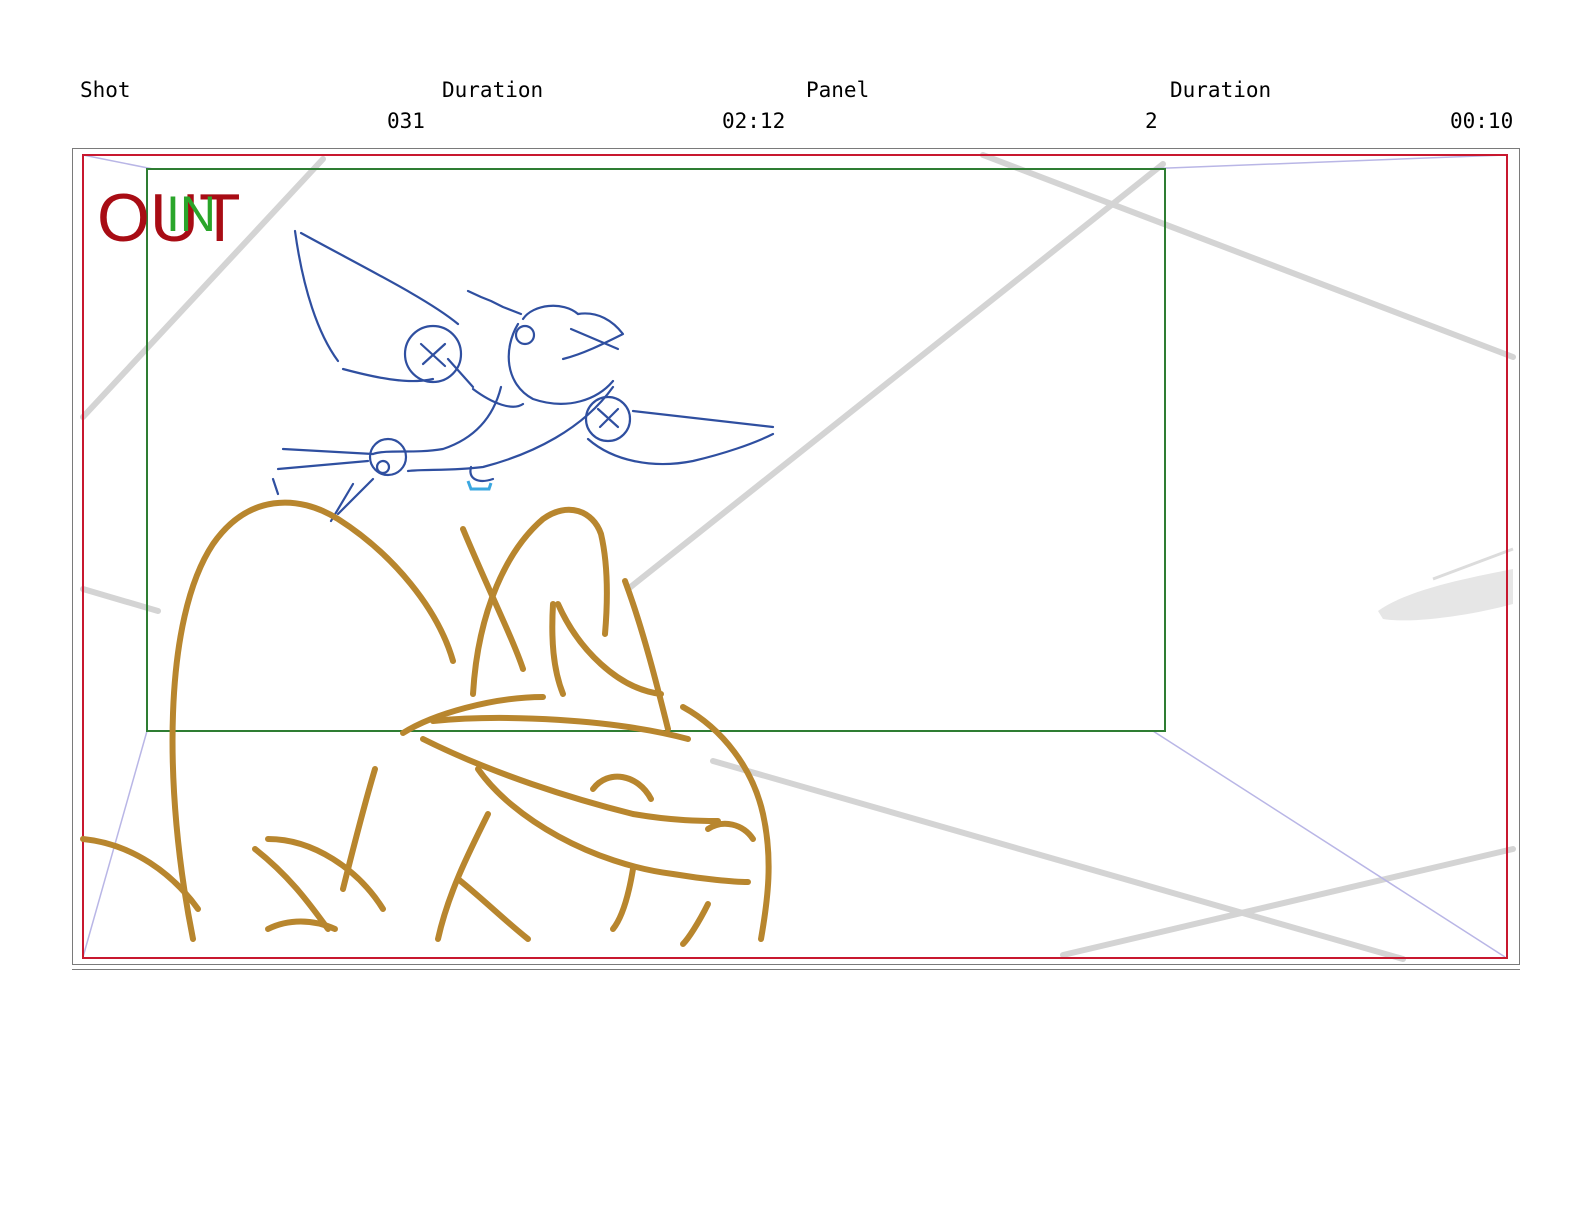  Describe the element at coordinates (406, 121) in the screenshot. I see `shot-number: 031` at that location.